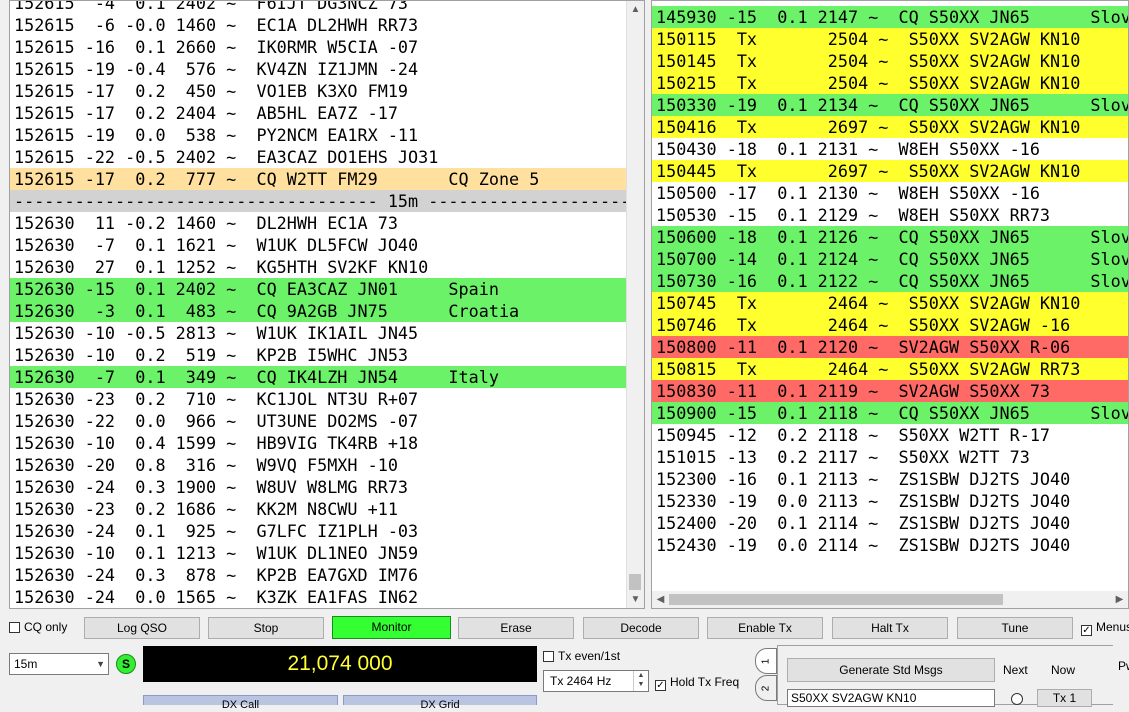 The image size is (1129, 712). I want to click on dx-grid-label: DX Grid, so click(440, 705).